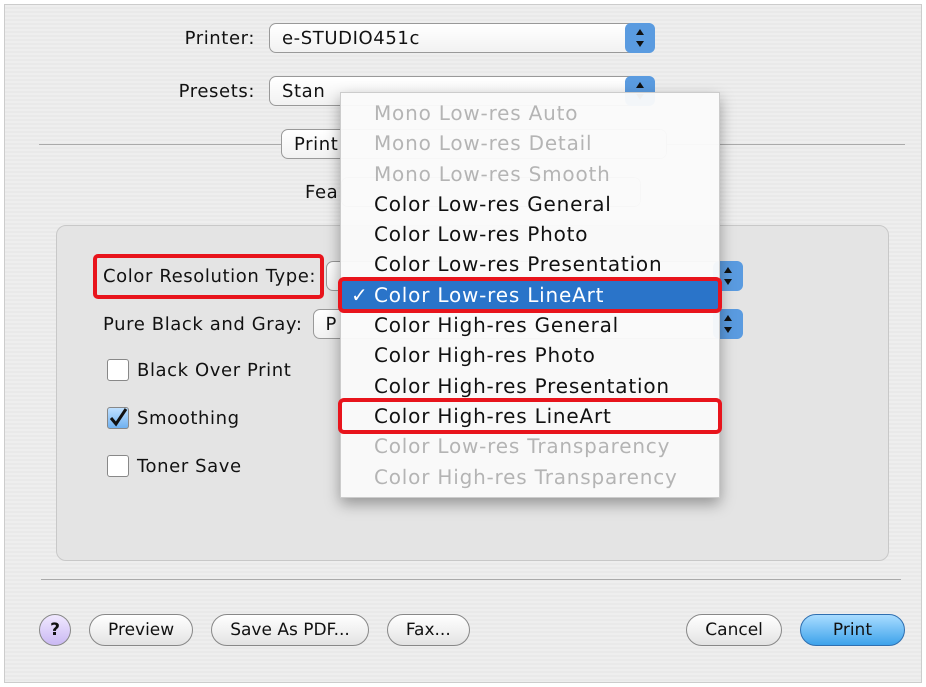  Describe the element at coordinates (530, 295) in the screenshot. I see `menu-item: ✓ Color Low-res LineArt` at that location.